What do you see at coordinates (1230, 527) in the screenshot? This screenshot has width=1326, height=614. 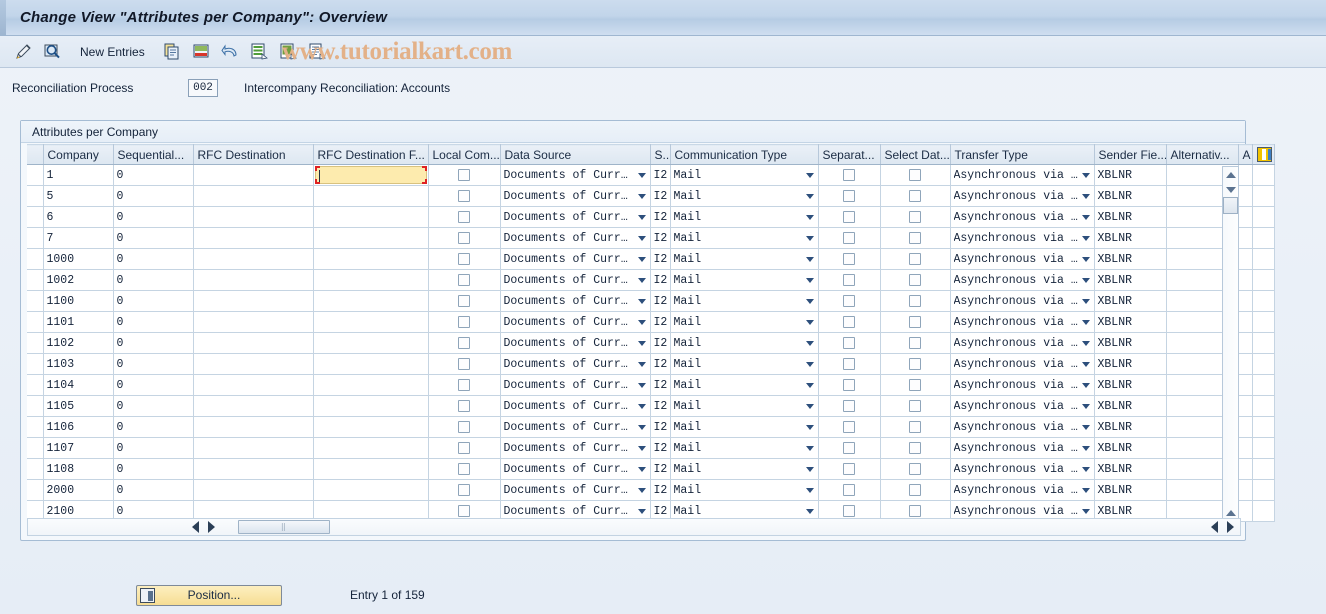 I see `scroll-far-right-icon` at bounding box center [1230, 527].